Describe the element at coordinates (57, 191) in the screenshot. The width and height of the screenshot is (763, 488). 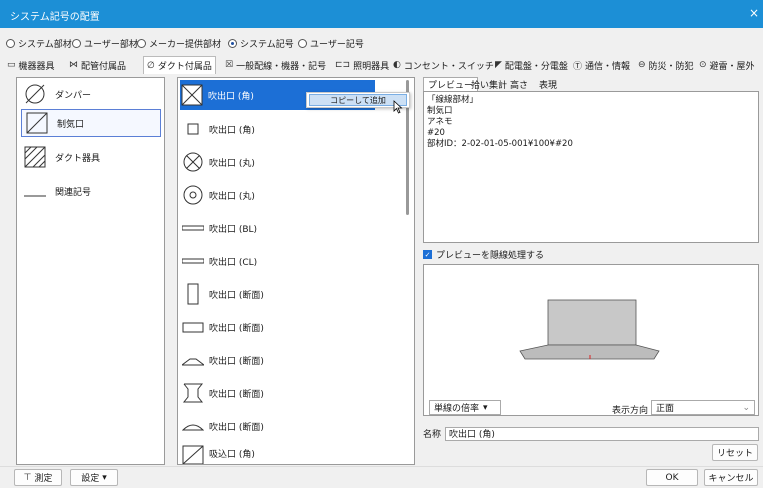
I see `list-item-related-symbols: 関連記号` at that location.